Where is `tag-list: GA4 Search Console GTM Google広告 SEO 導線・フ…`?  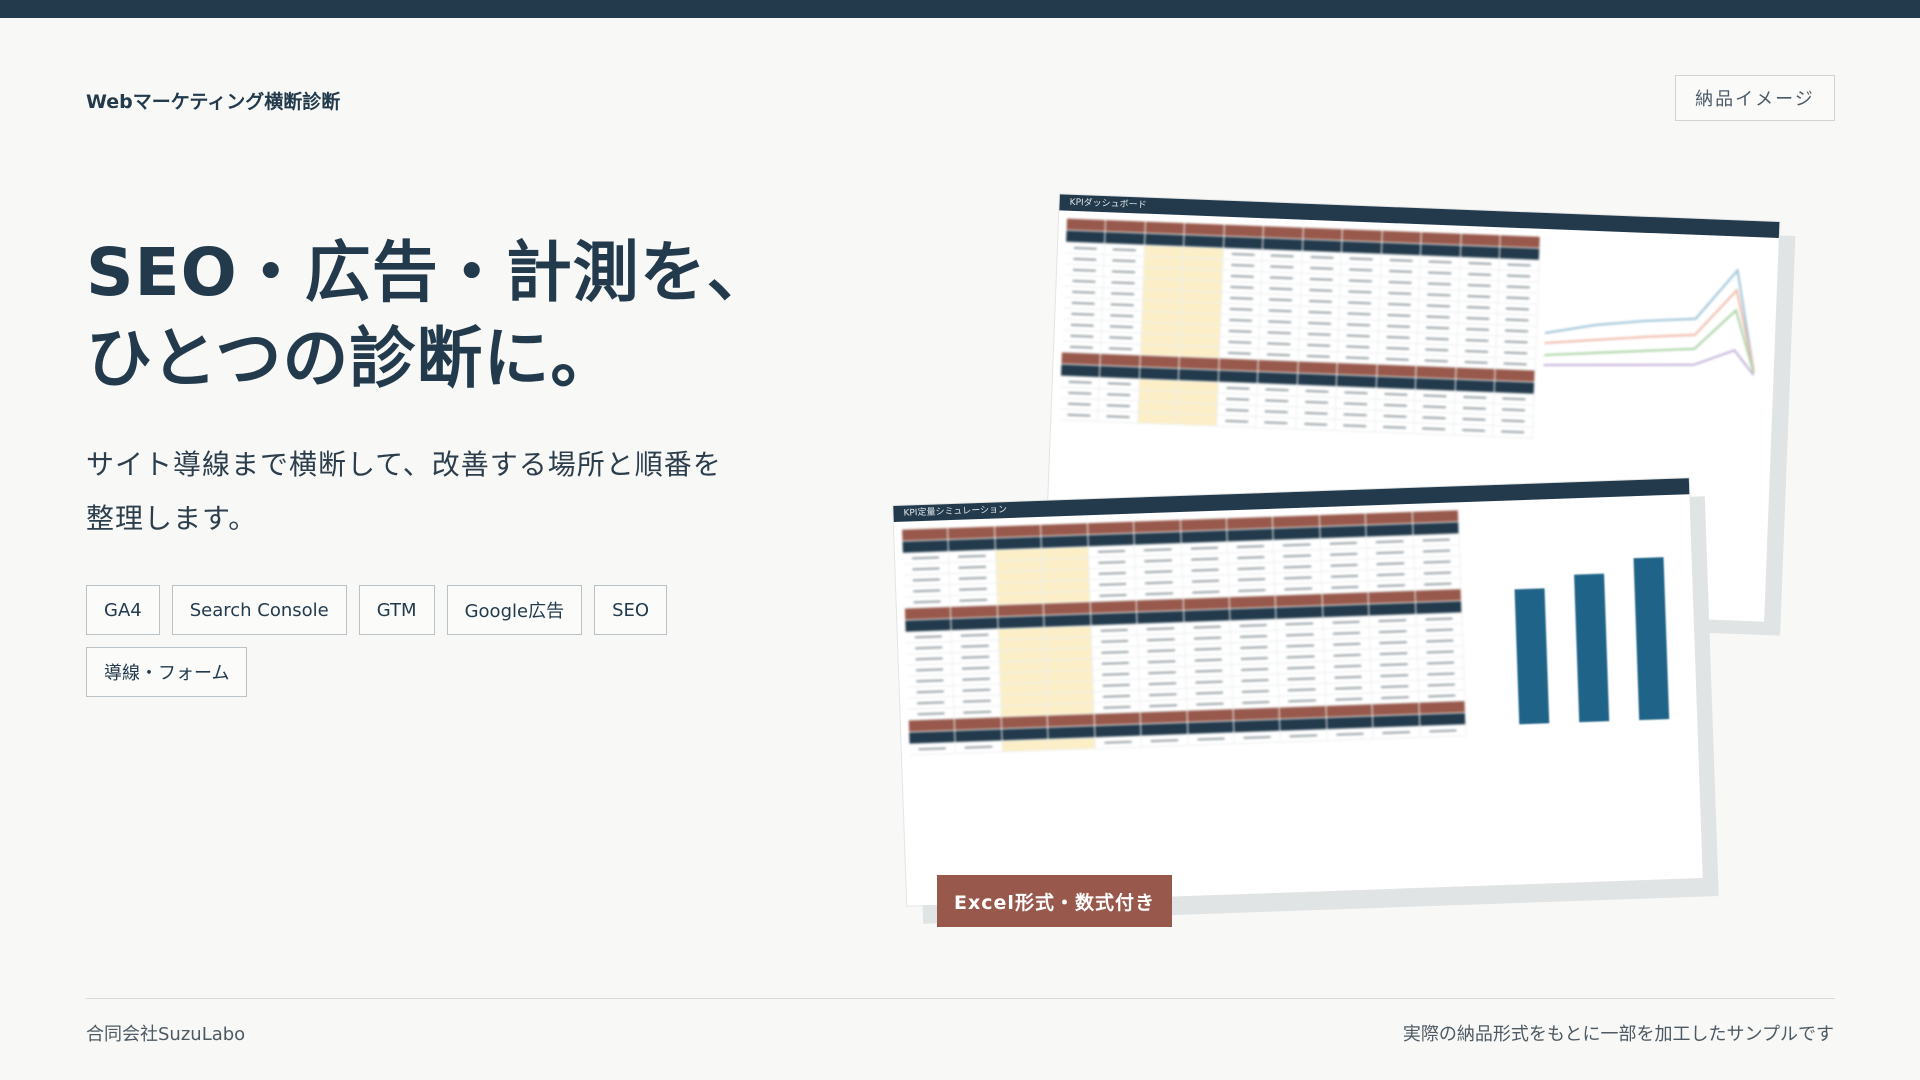 tag-list: GA4 Search Console GTM Google広告 SEO 導線・フ… is located at coordinates (386, 641).